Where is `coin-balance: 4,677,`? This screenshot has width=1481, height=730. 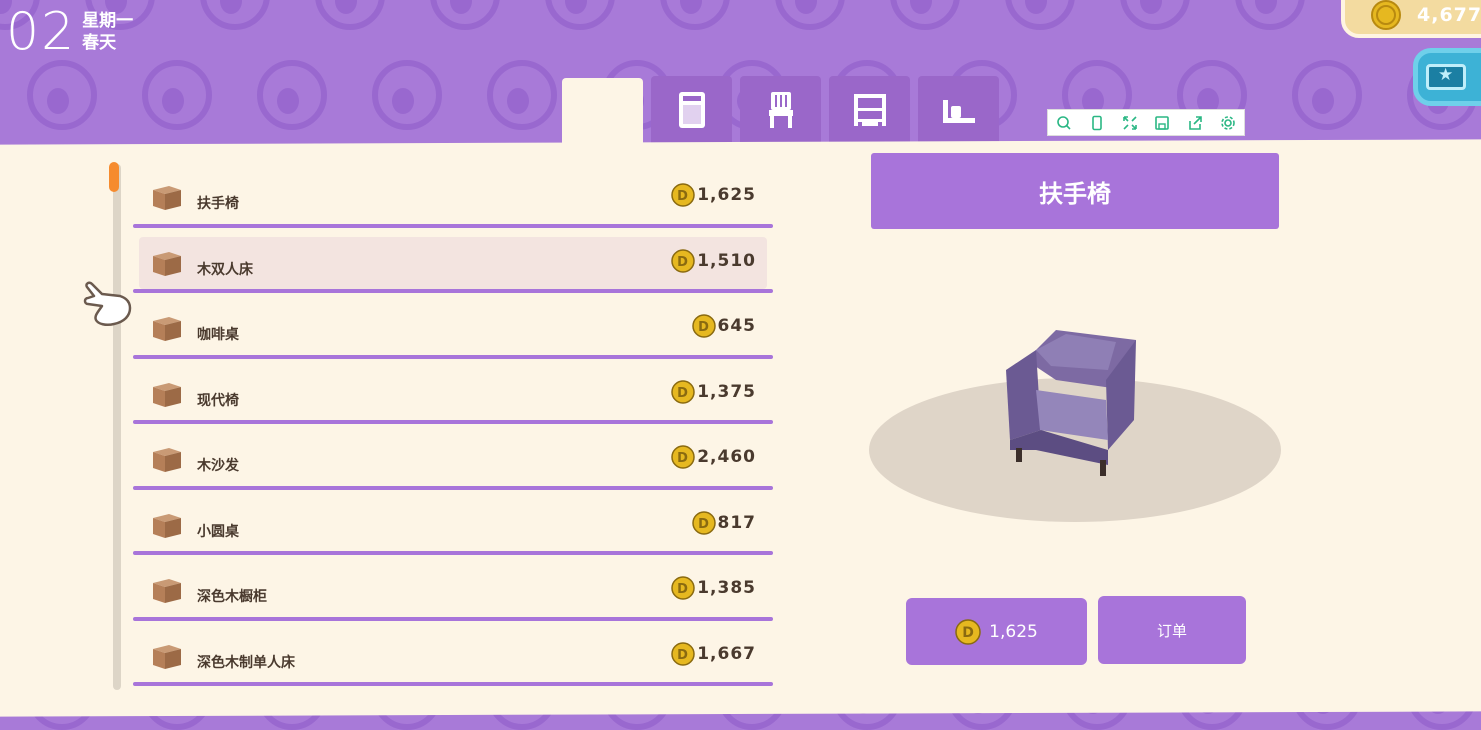
coin-balance: 4,677, is located at coordinates (1411, 19).